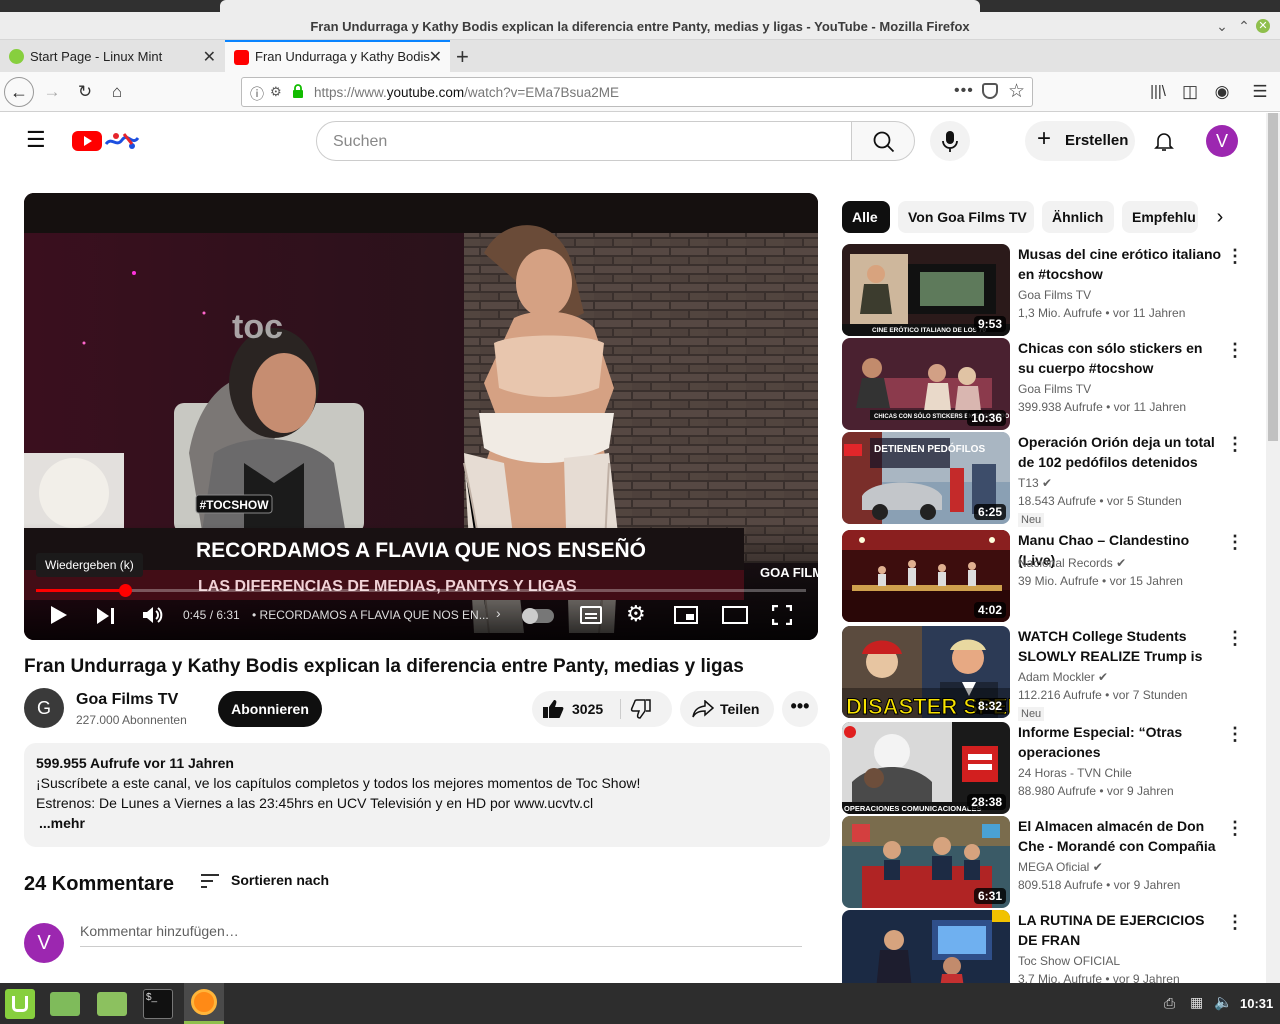 The height and width of the screenshot is (1024, 1280). What do you see at coordinates (19, 92) in the screenshot?
I see `back-button: ←` at bounding box center [19, 92].